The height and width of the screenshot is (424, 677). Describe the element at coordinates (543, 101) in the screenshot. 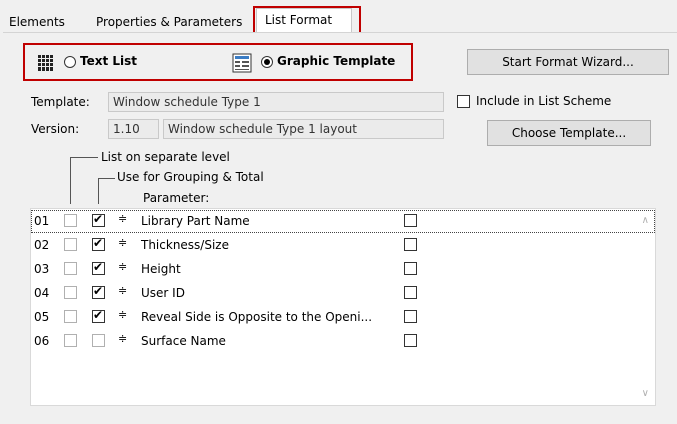

I see `include-in-list-scheme-label: Include in List Scheme` at that location.